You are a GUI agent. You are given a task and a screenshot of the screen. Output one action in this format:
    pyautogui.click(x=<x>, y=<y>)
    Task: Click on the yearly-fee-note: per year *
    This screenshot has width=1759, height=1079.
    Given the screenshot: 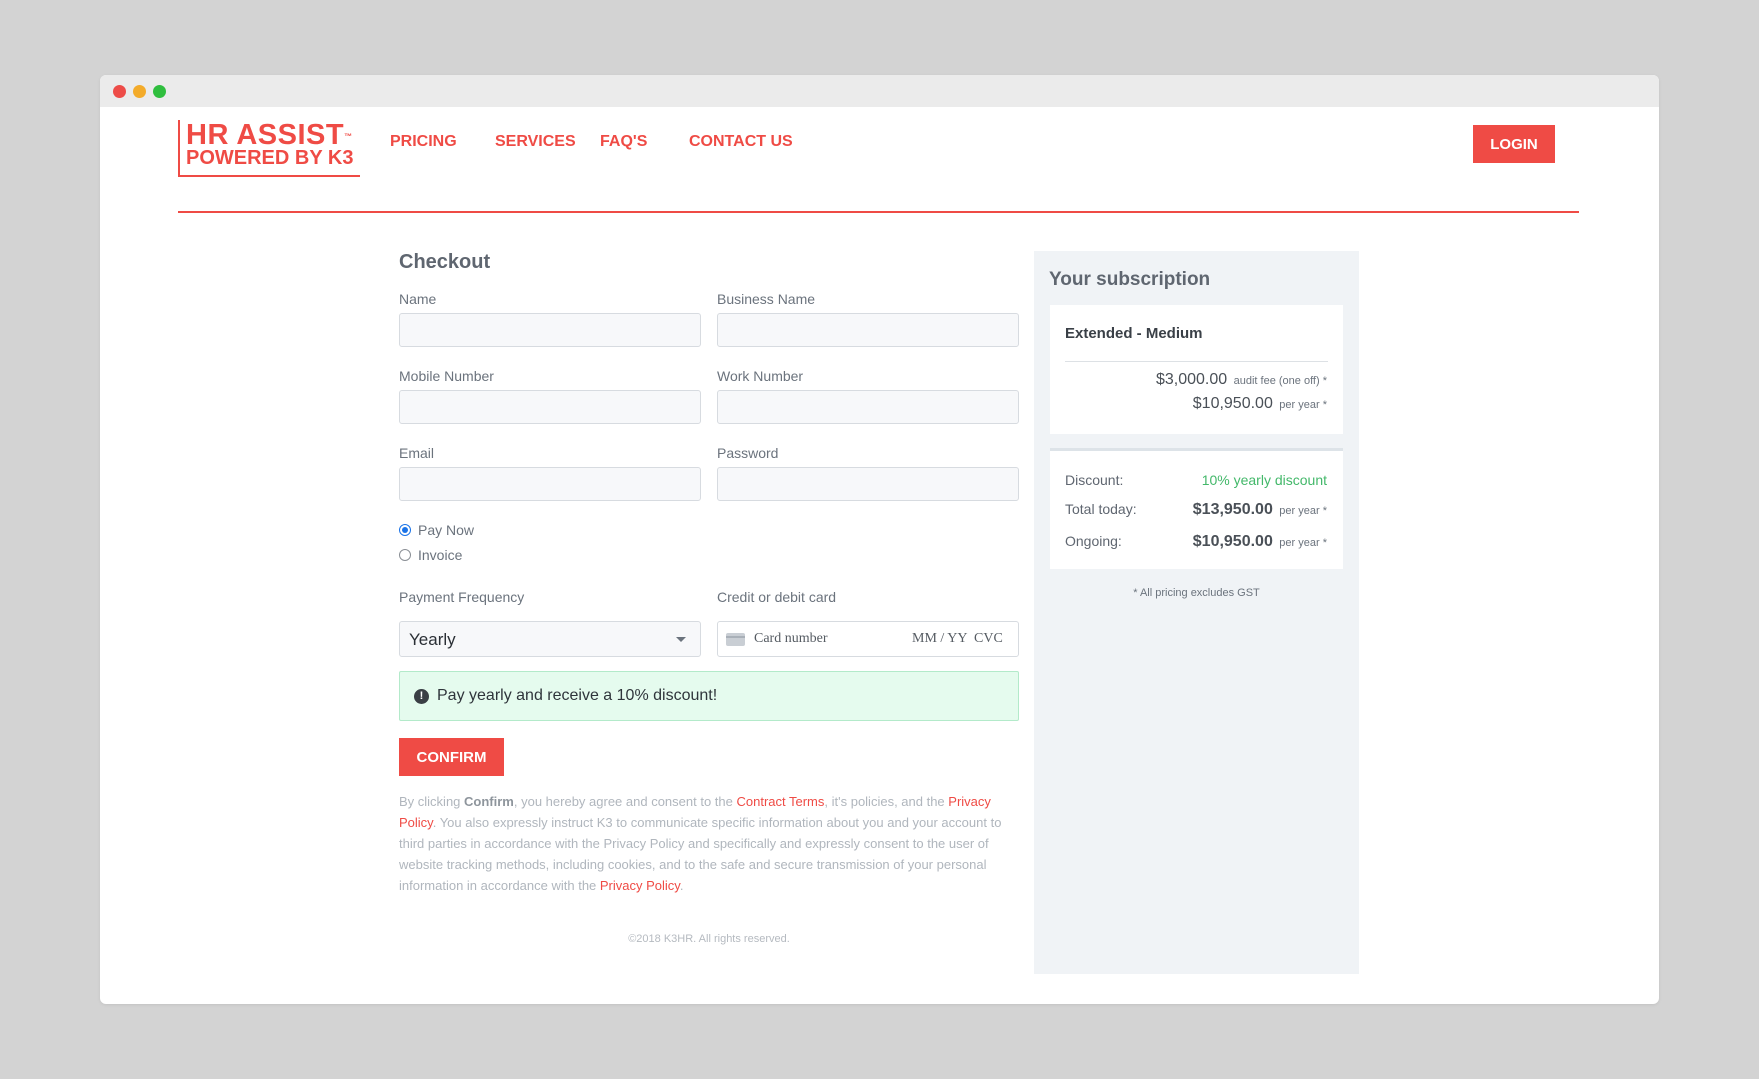 What is the action you would take?
    pyautogui.click(x=1303, y=405)
    